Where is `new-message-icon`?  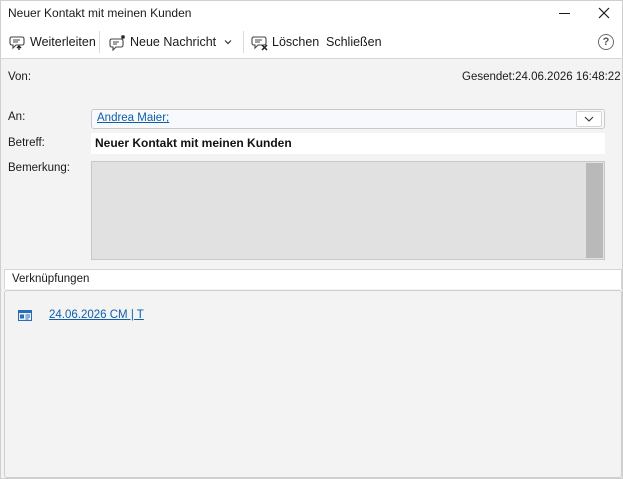 new-message-icon is located at coordinates (117, 42).